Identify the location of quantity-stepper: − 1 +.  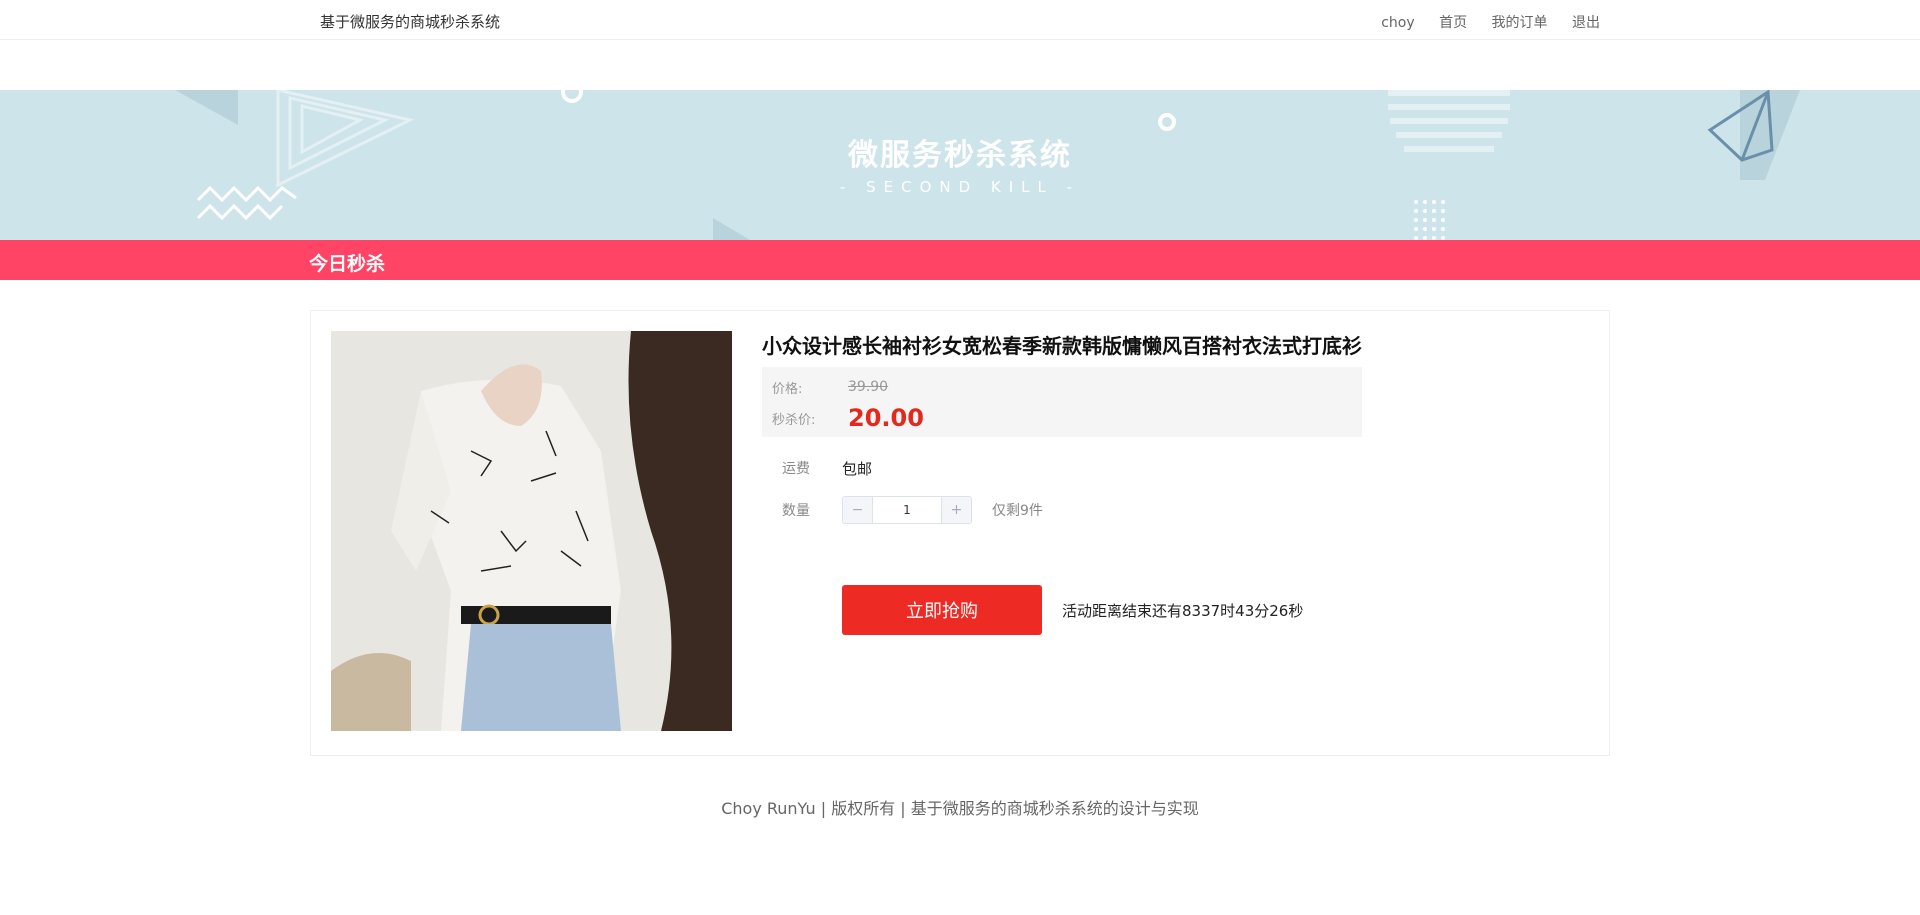
(907, 510).